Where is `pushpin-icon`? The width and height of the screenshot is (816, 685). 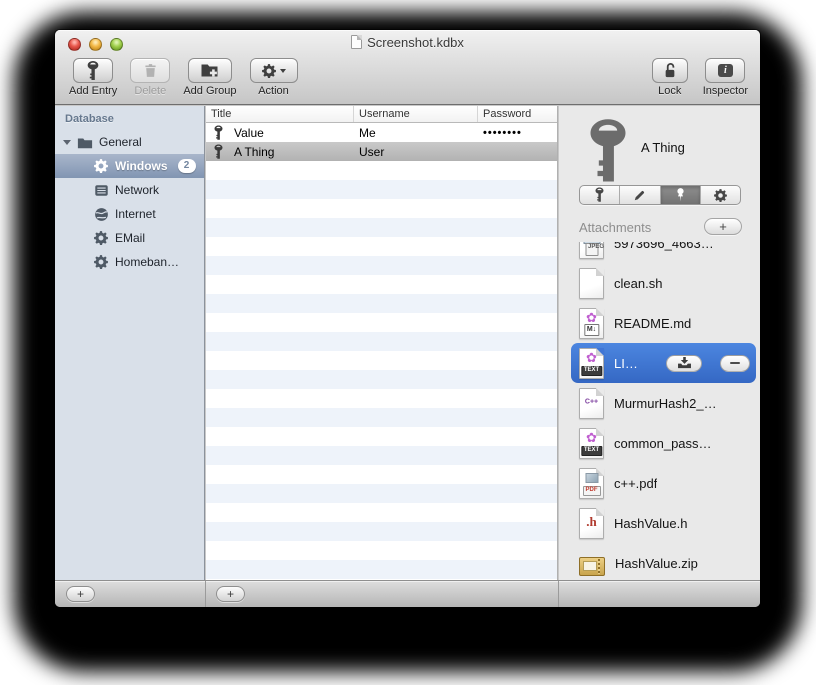 pushpin-icon is located at coordinates (680, 195).